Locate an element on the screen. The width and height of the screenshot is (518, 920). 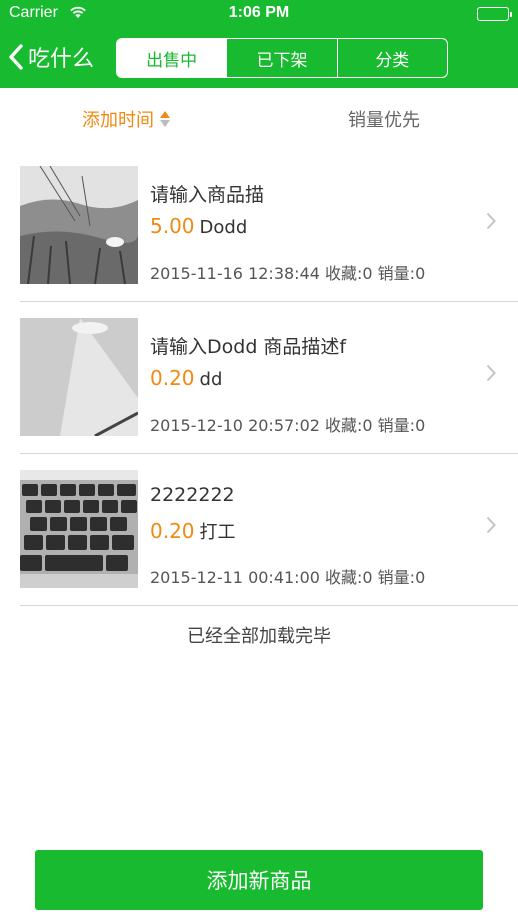
navigation-bar: 吃什么 出售中 已下架 分类 is located at coordinates (259, 58).